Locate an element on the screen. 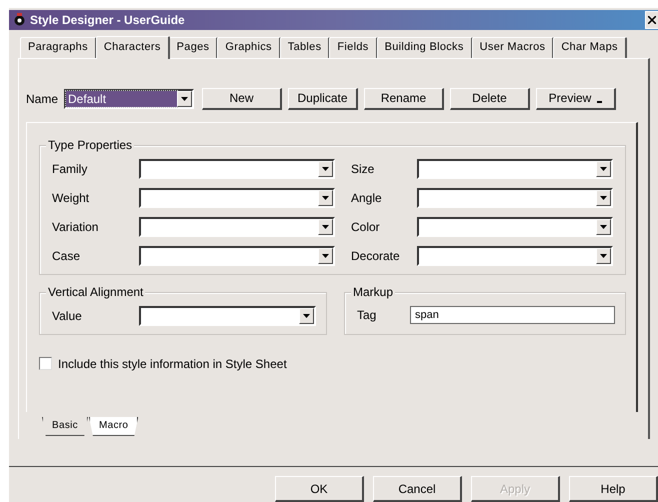  tab: Building Blocks is located at coordinates (424, 47).